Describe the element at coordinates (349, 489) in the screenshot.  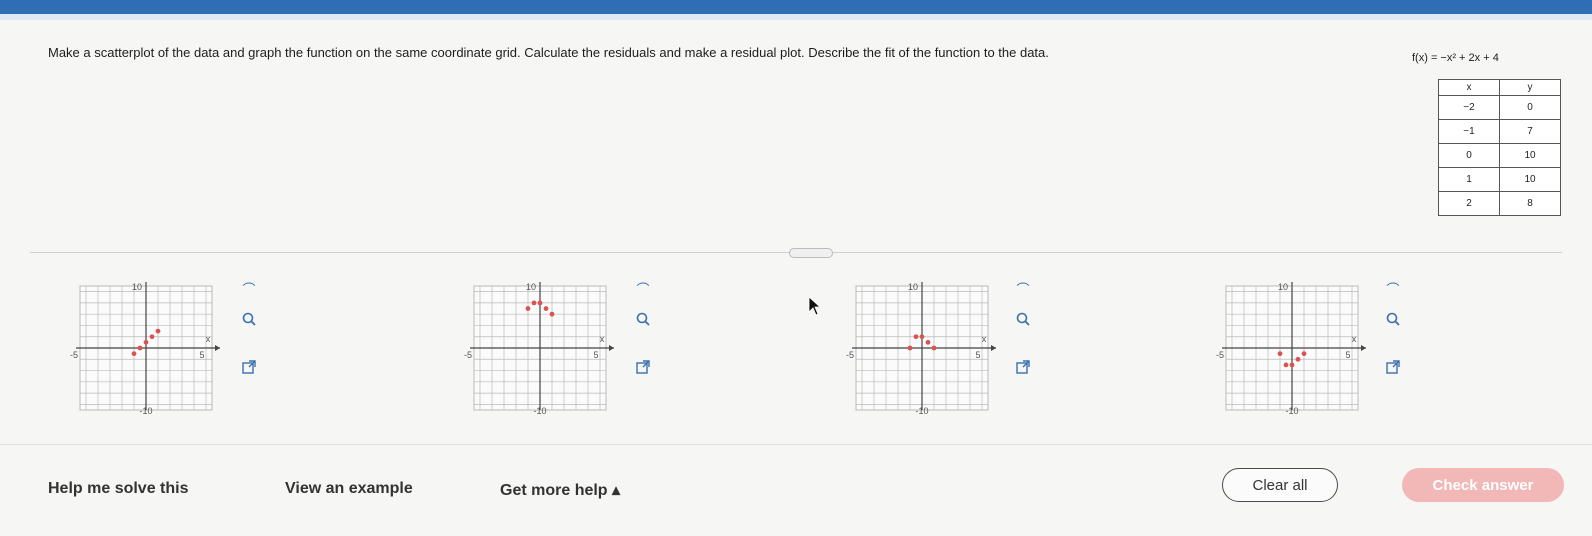
I see `view-example-link: View an example` at that location.